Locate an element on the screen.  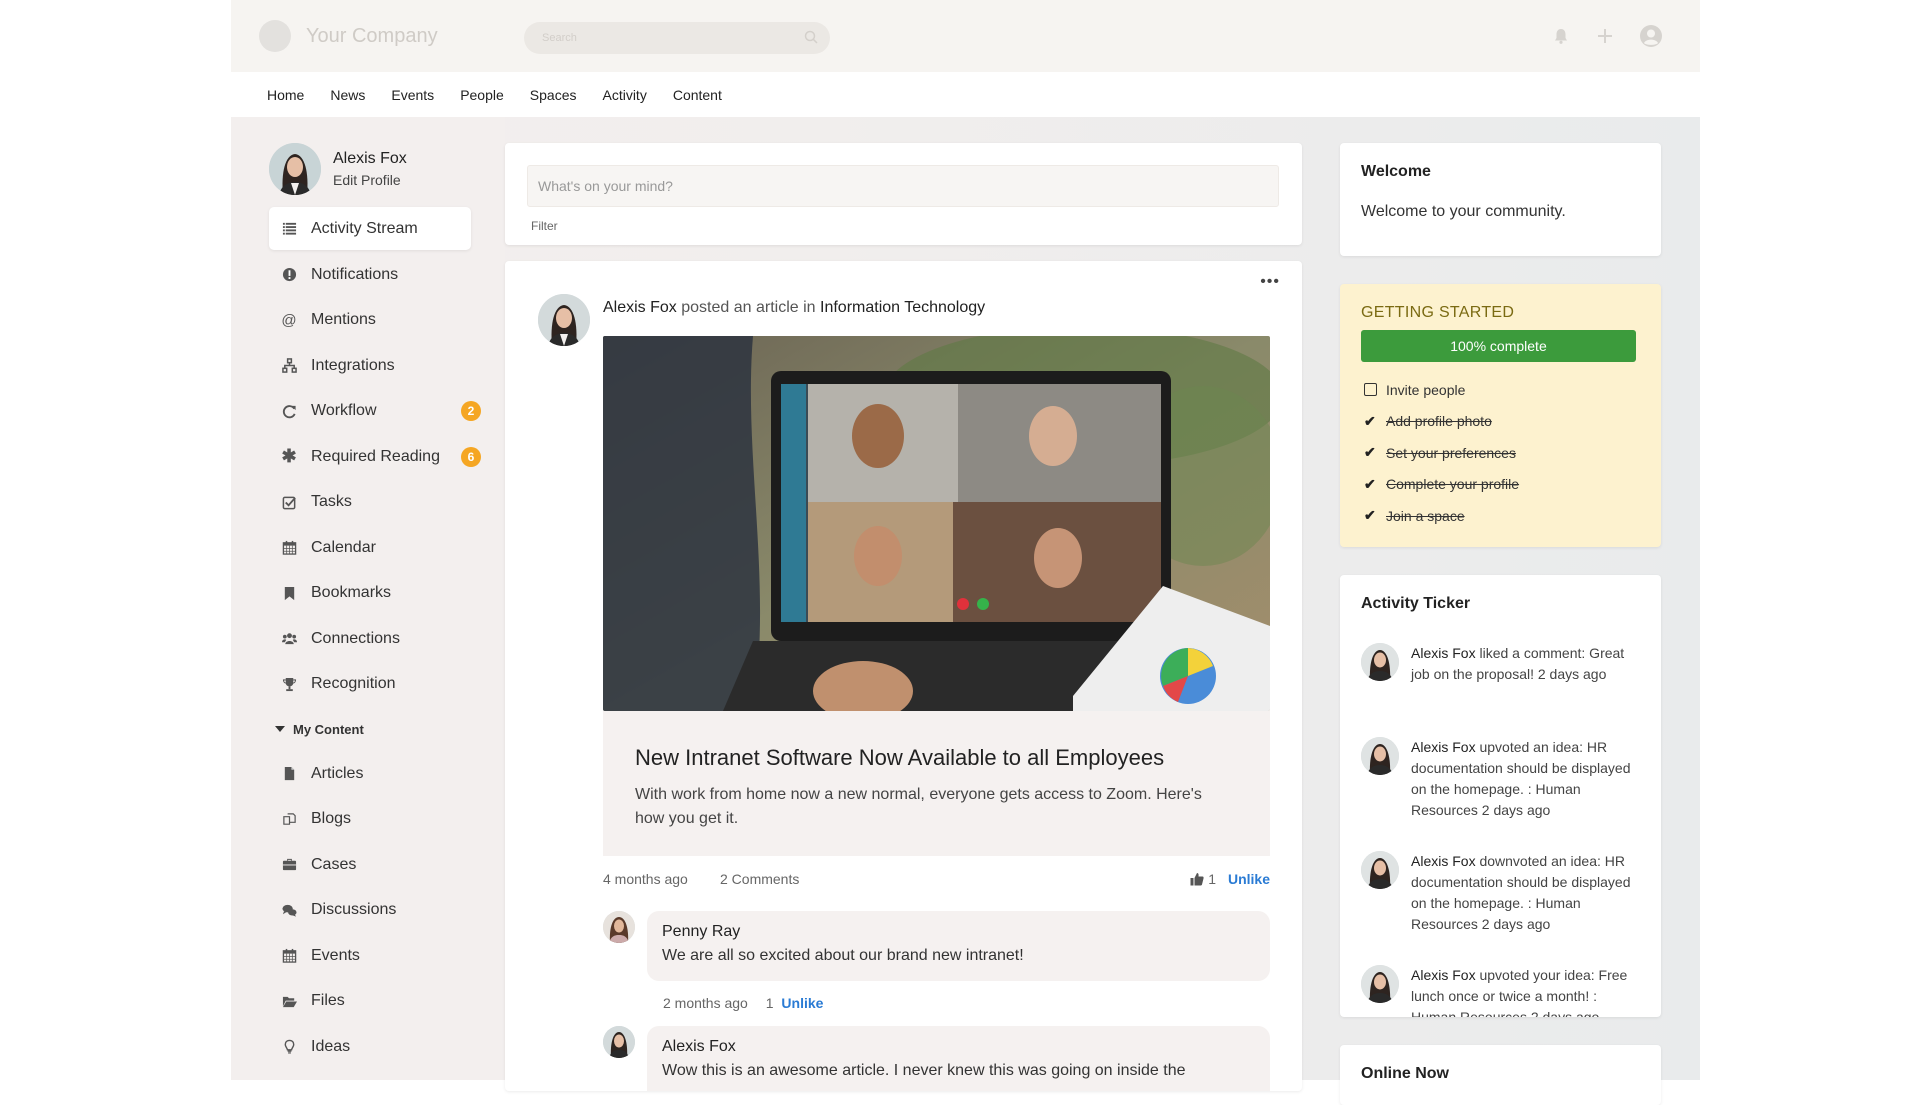
sidebar-item-label: Ideas is located at coordinates (331, 1046).